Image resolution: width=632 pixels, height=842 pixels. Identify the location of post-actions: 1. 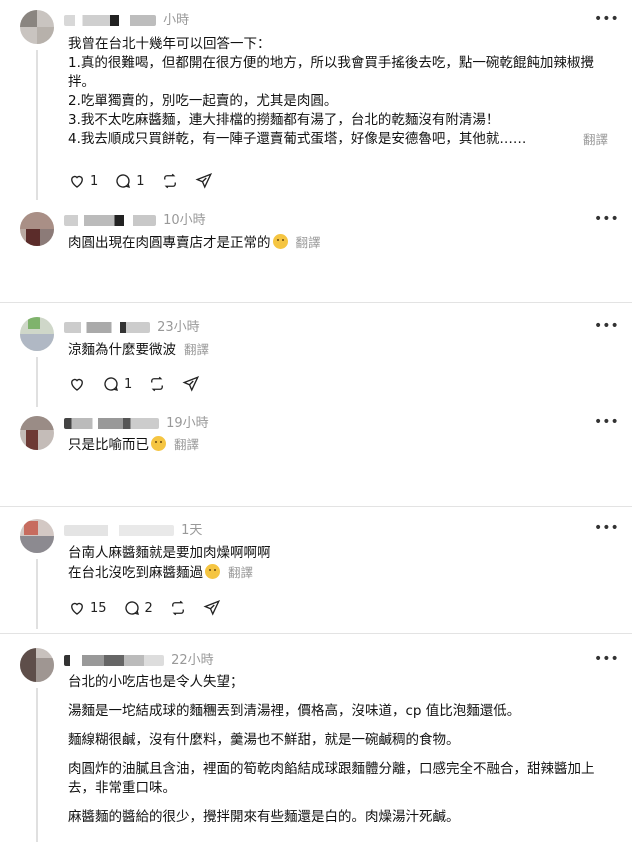
(142, 384).